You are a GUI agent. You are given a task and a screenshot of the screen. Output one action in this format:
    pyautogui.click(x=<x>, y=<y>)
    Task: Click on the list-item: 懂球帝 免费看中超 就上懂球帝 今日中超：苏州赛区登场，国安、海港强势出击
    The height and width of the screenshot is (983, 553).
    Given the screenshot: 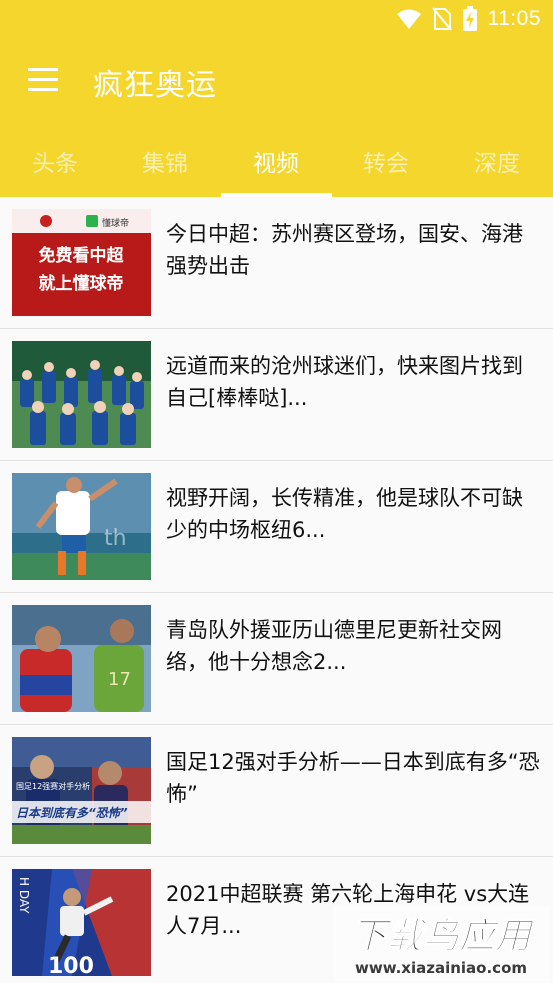 What is the action you would take?
    pyautogui.click(x=276, y=263)
    